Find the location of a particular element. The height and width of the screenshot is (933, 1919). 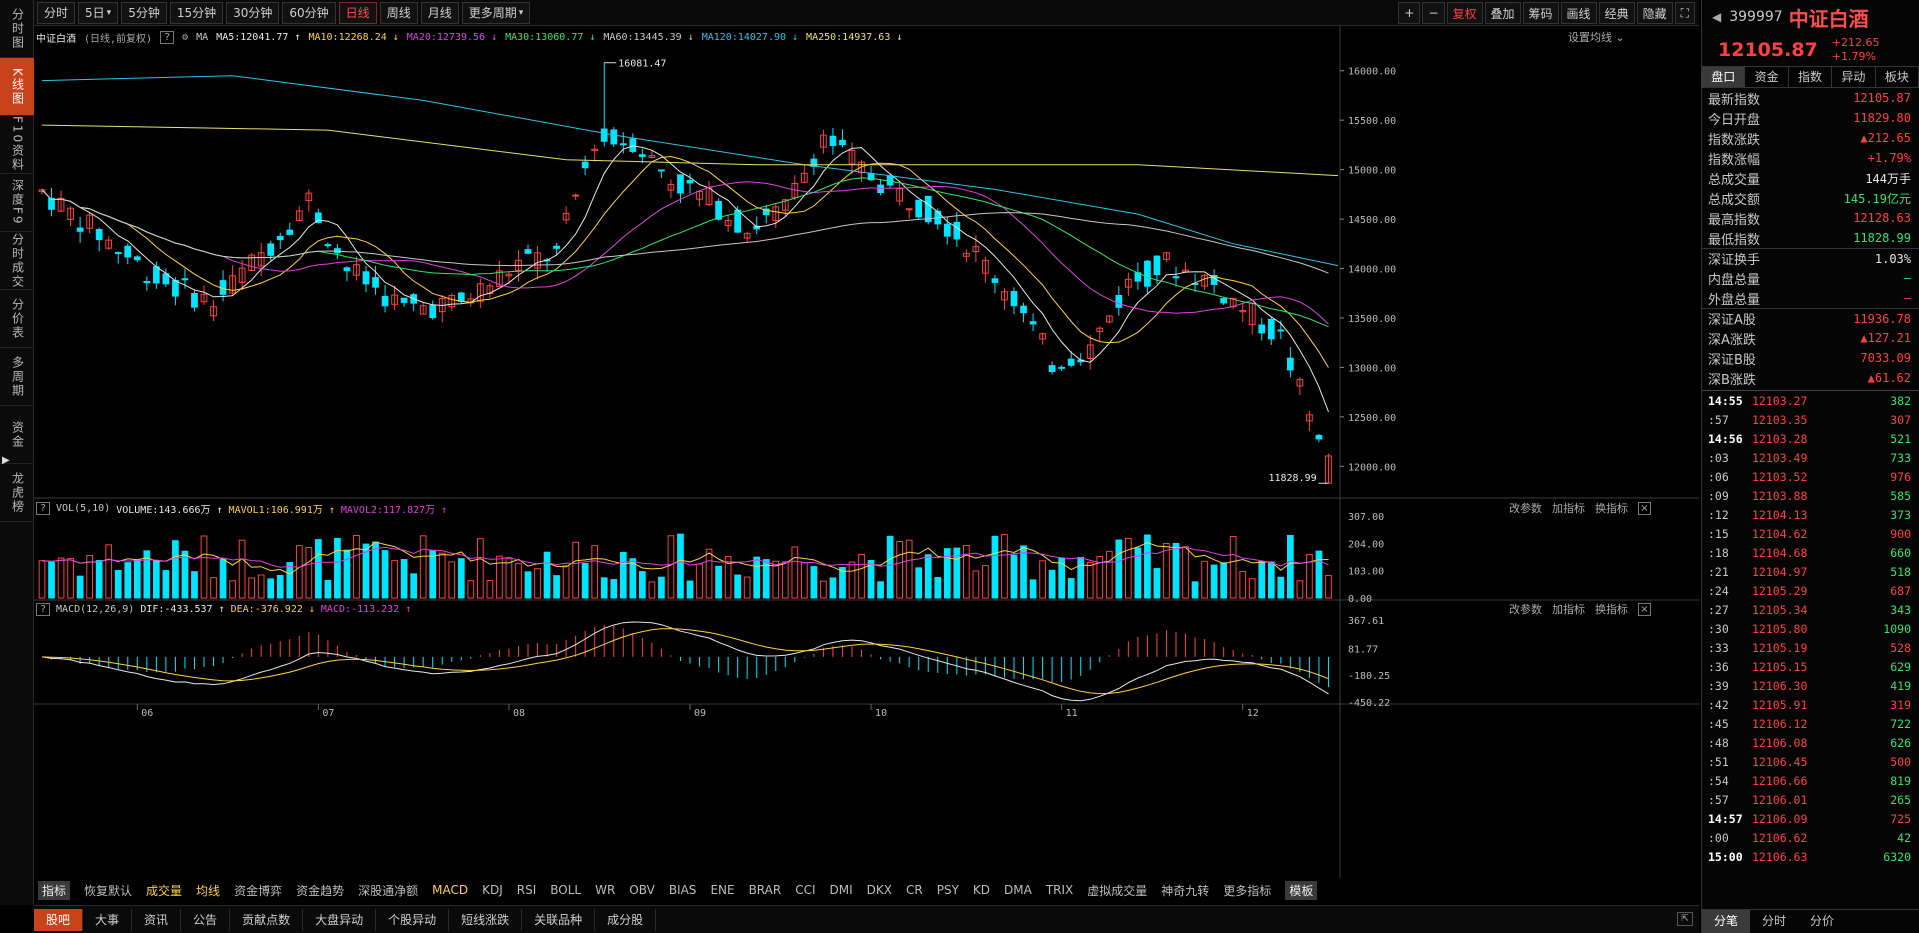

period-button-1: 5日 ▾ is located at coordinates (98, 12).